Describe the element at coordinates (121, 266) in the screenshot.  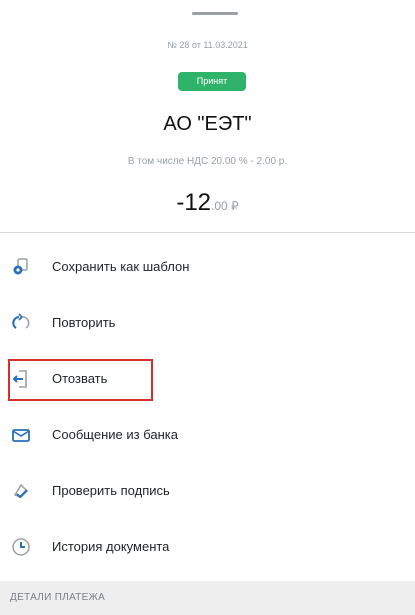
I see `save-template-label: Сохранить как шаблон` at that location.